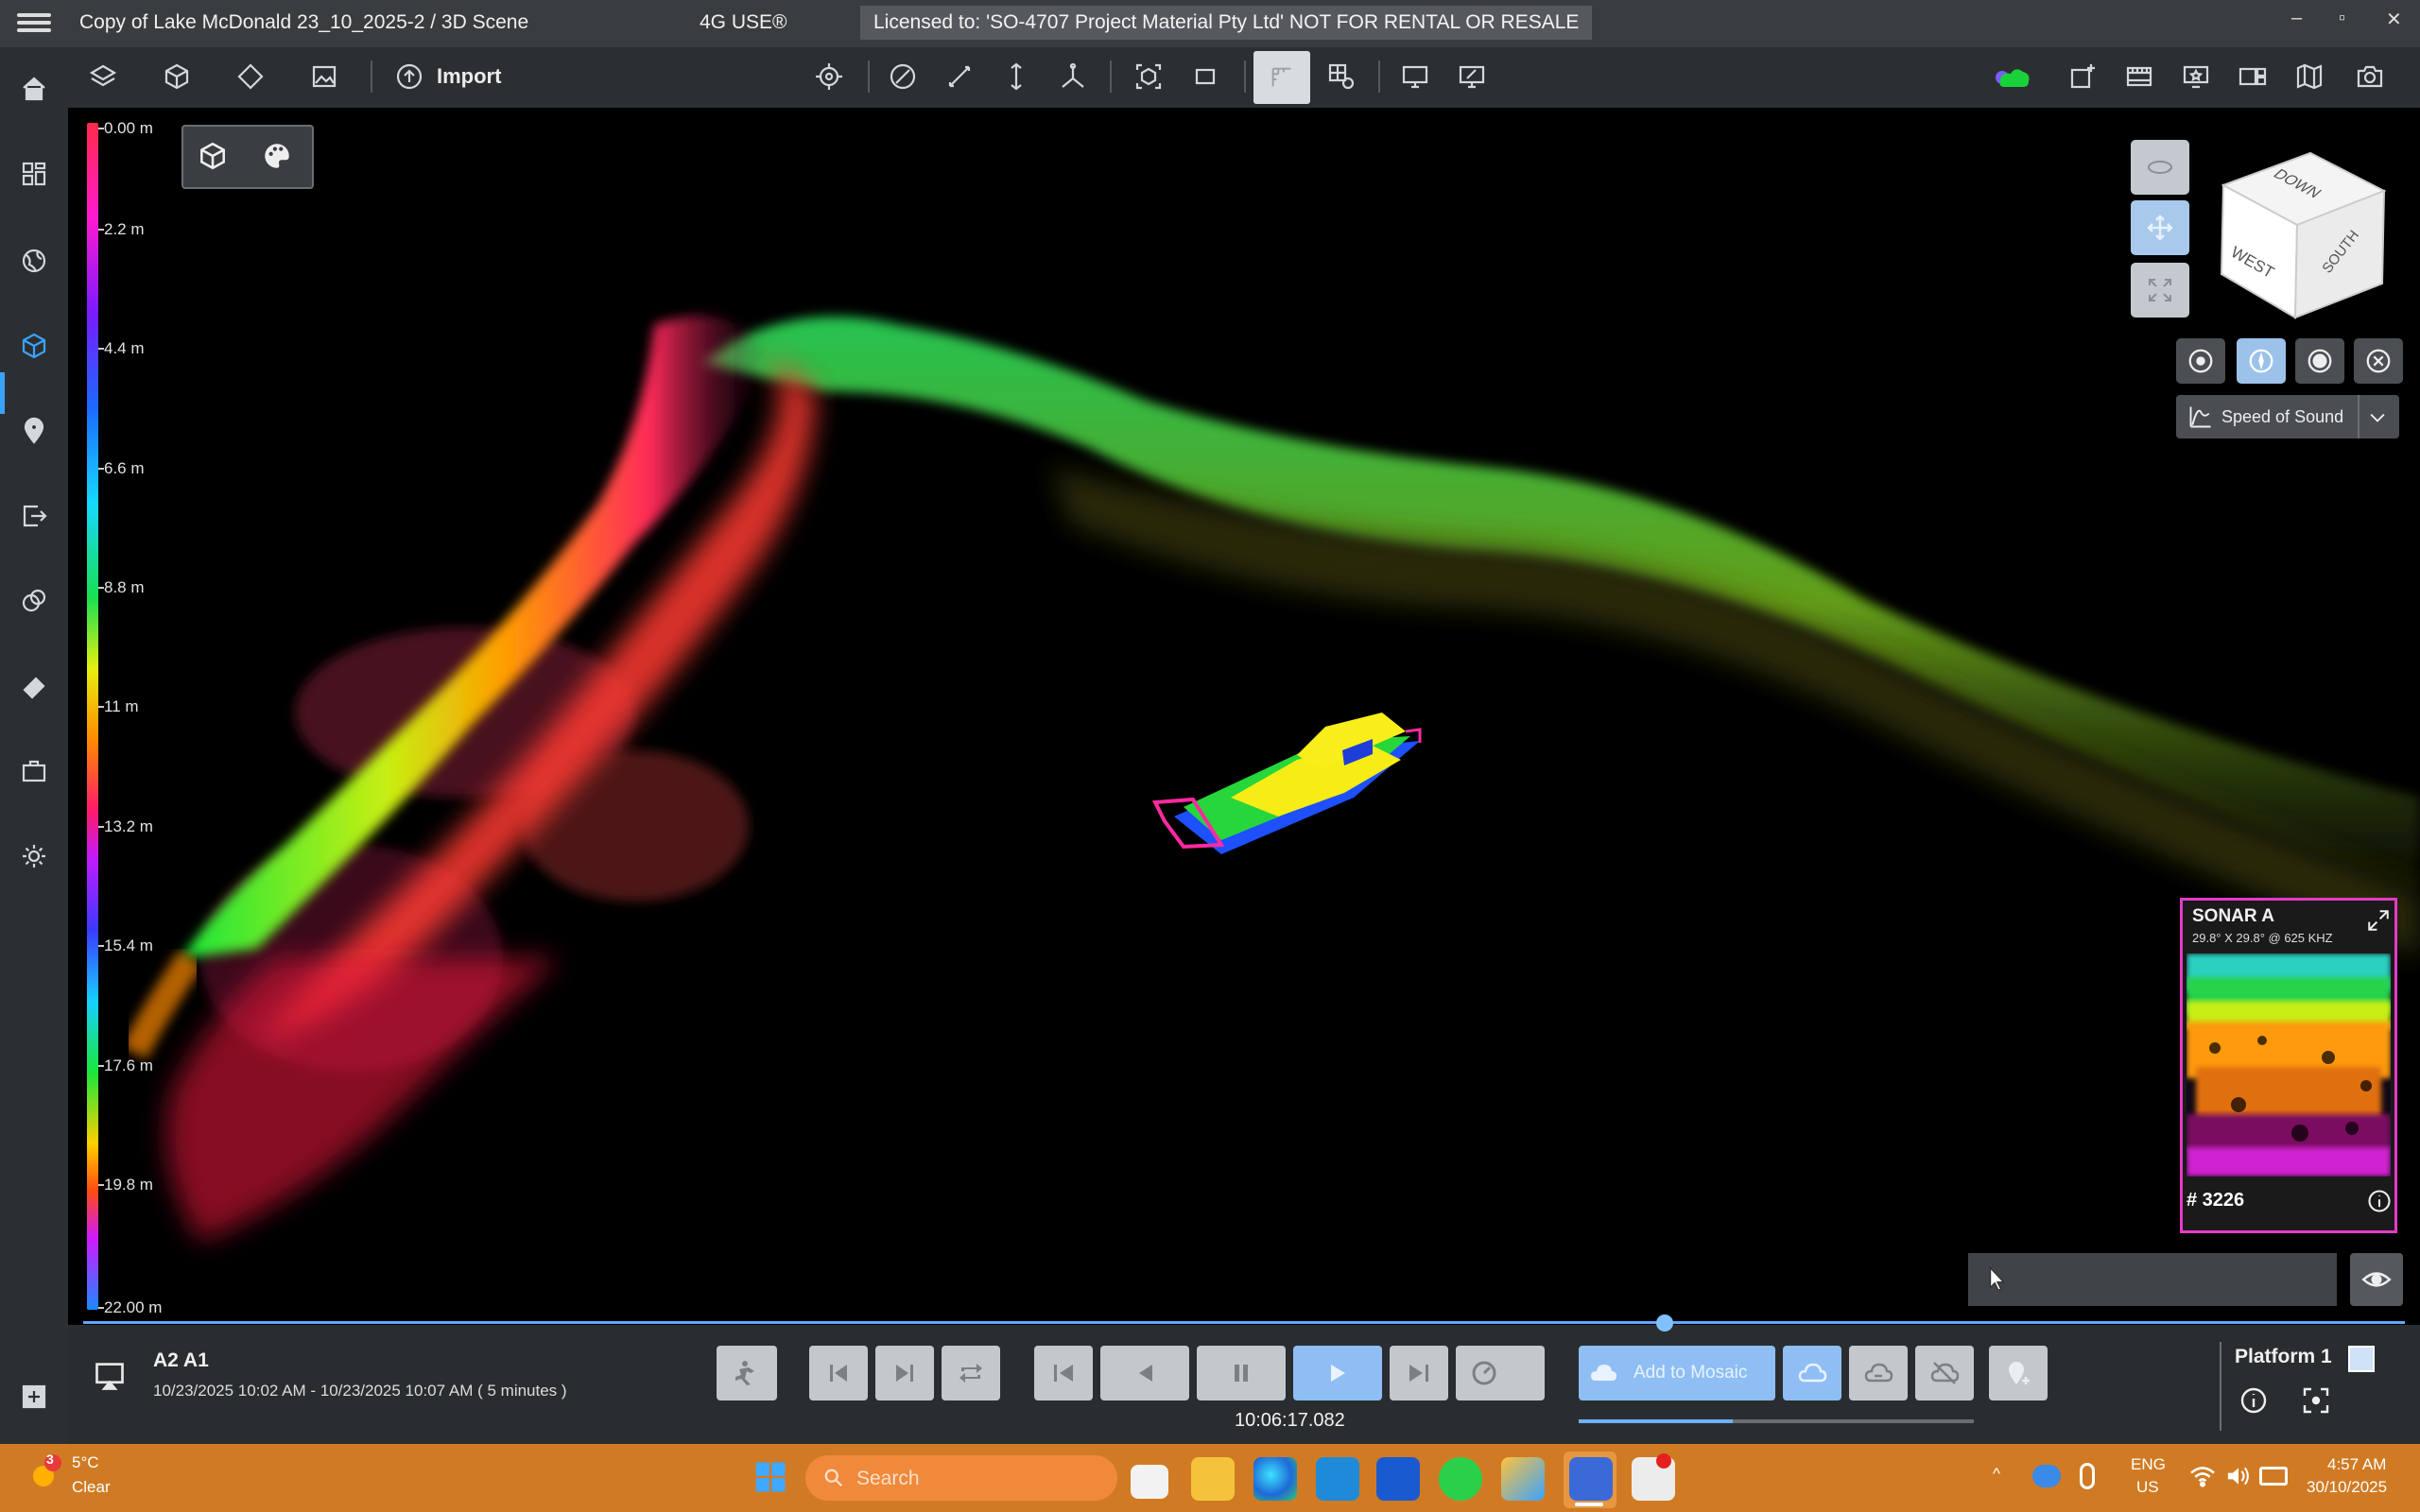 The height and width of the screenshot is (1512, 2420). What do you see at coordinates (34, 174) in the screenshot?
I see `dashboard-icon` at bounding box center [34, 174].